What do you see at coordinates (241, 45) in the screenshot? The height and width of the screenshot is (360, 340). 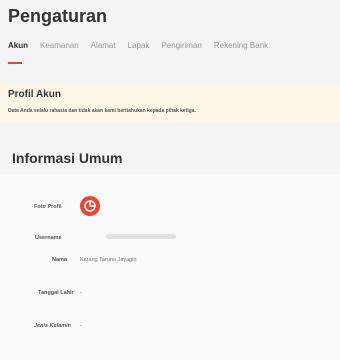 I see `tab-rekening-bank: Rekening Bank` at bounding box center [241, 45].